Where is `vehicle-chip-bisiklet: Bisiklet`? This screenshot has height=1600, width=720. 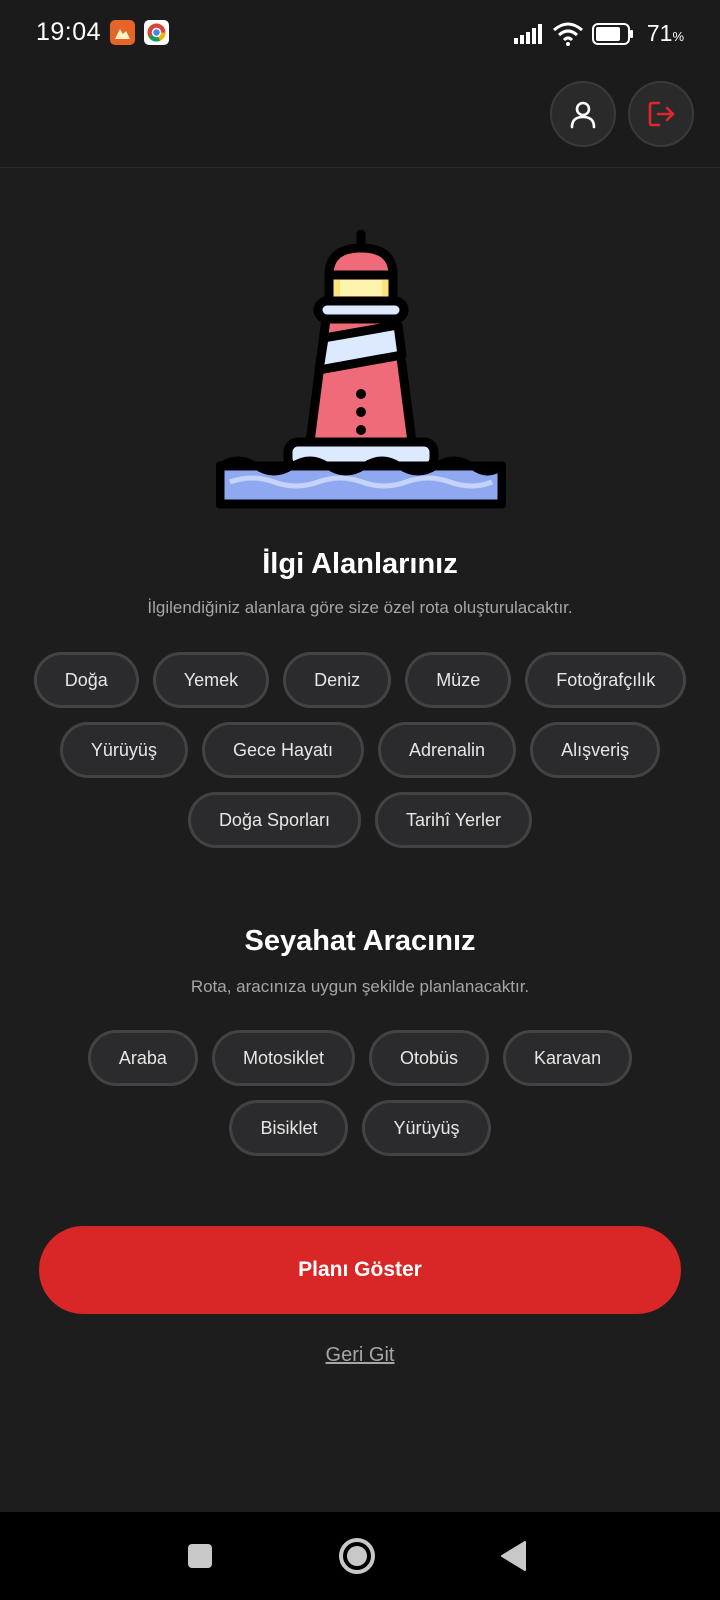
vehicle-chip-bisiklet: Bisiklet is located at coordinates (289, 1128).